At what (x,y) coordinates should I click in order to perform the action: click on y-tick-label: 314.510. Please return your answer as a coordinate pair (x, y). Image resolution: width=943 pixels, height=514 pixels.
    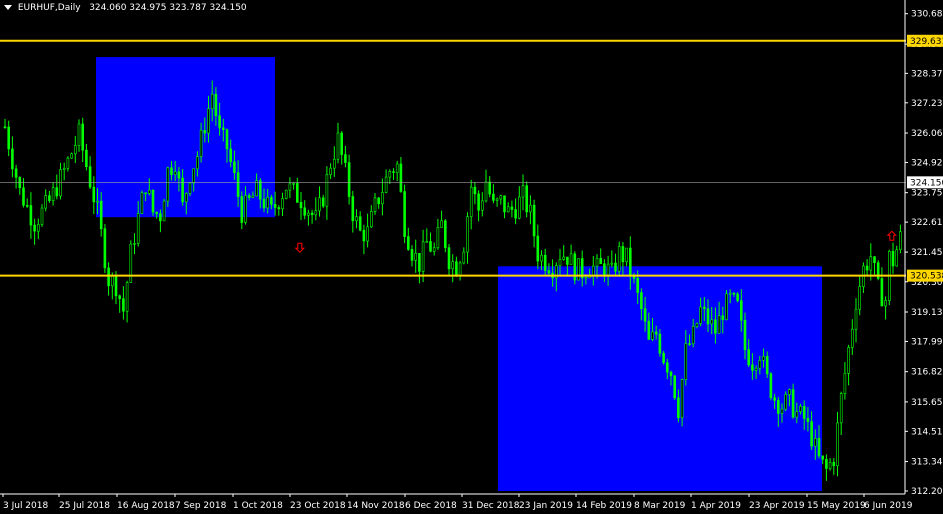
    Looking at the image, I should click on (927, 432).